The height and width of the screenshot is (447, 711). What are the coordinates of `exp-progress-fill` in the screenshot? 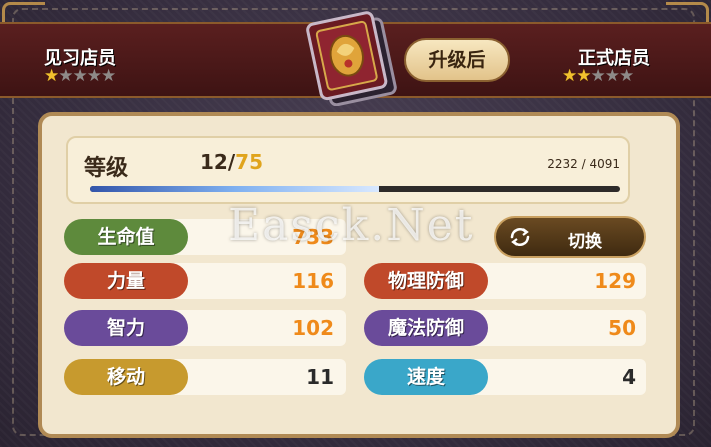 It's located at (235, 189).